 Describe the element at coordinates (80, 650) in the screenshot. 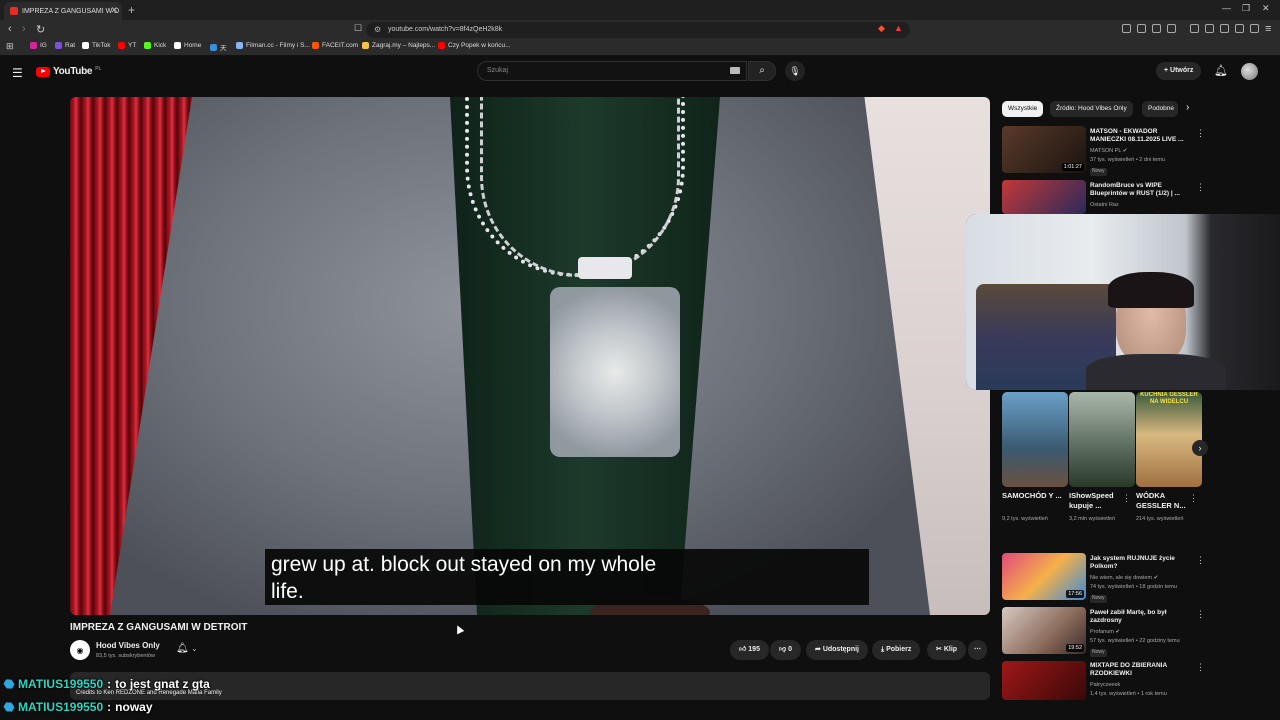

I see `channel-avatar: ◉` at that location.